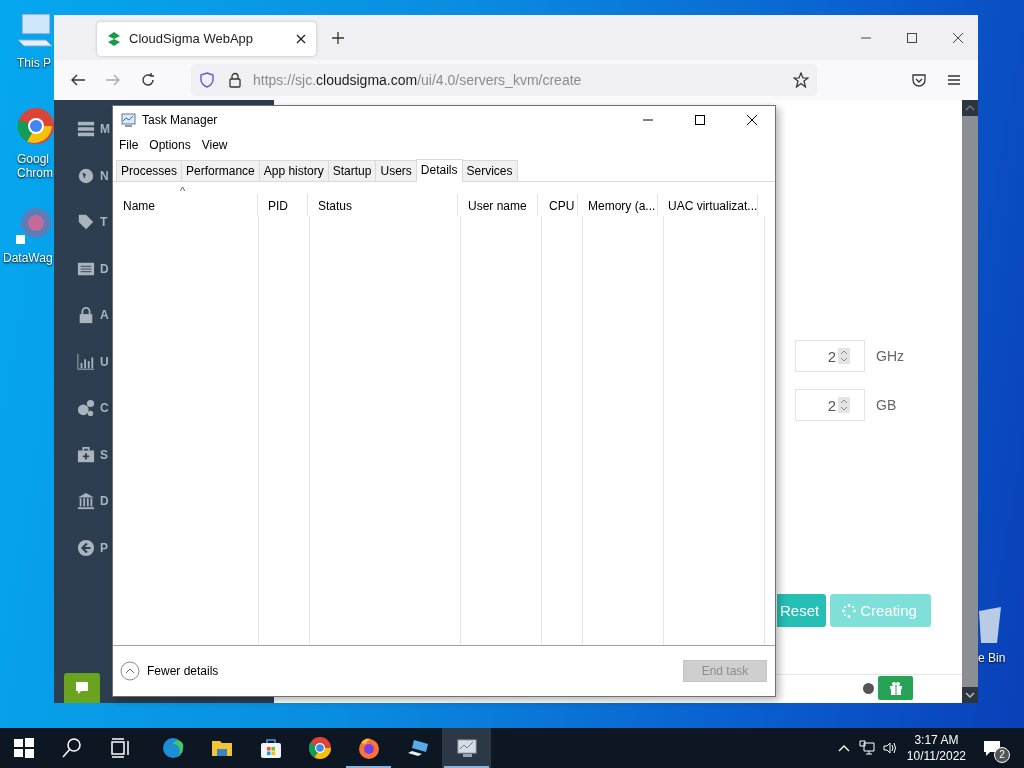 Image resolution: width=1024 pixels, height=768 pixels. What do you see at coordinates (489, 170) in the screenshot?
I see `tab: Services` at bounding box center [489, 170].